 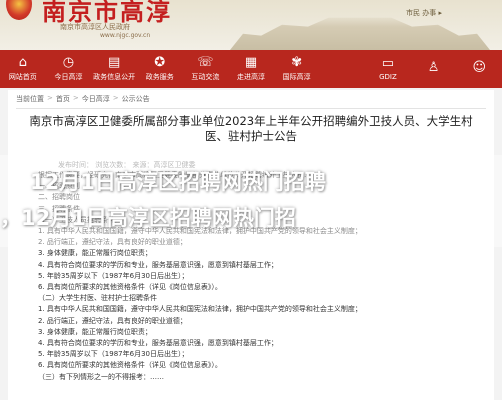 What do you see at coordinates (95, 27) in the screenshot?
I see `site-subtitle: 南京市高淳区人民政府` at bounding box center [95, 27].